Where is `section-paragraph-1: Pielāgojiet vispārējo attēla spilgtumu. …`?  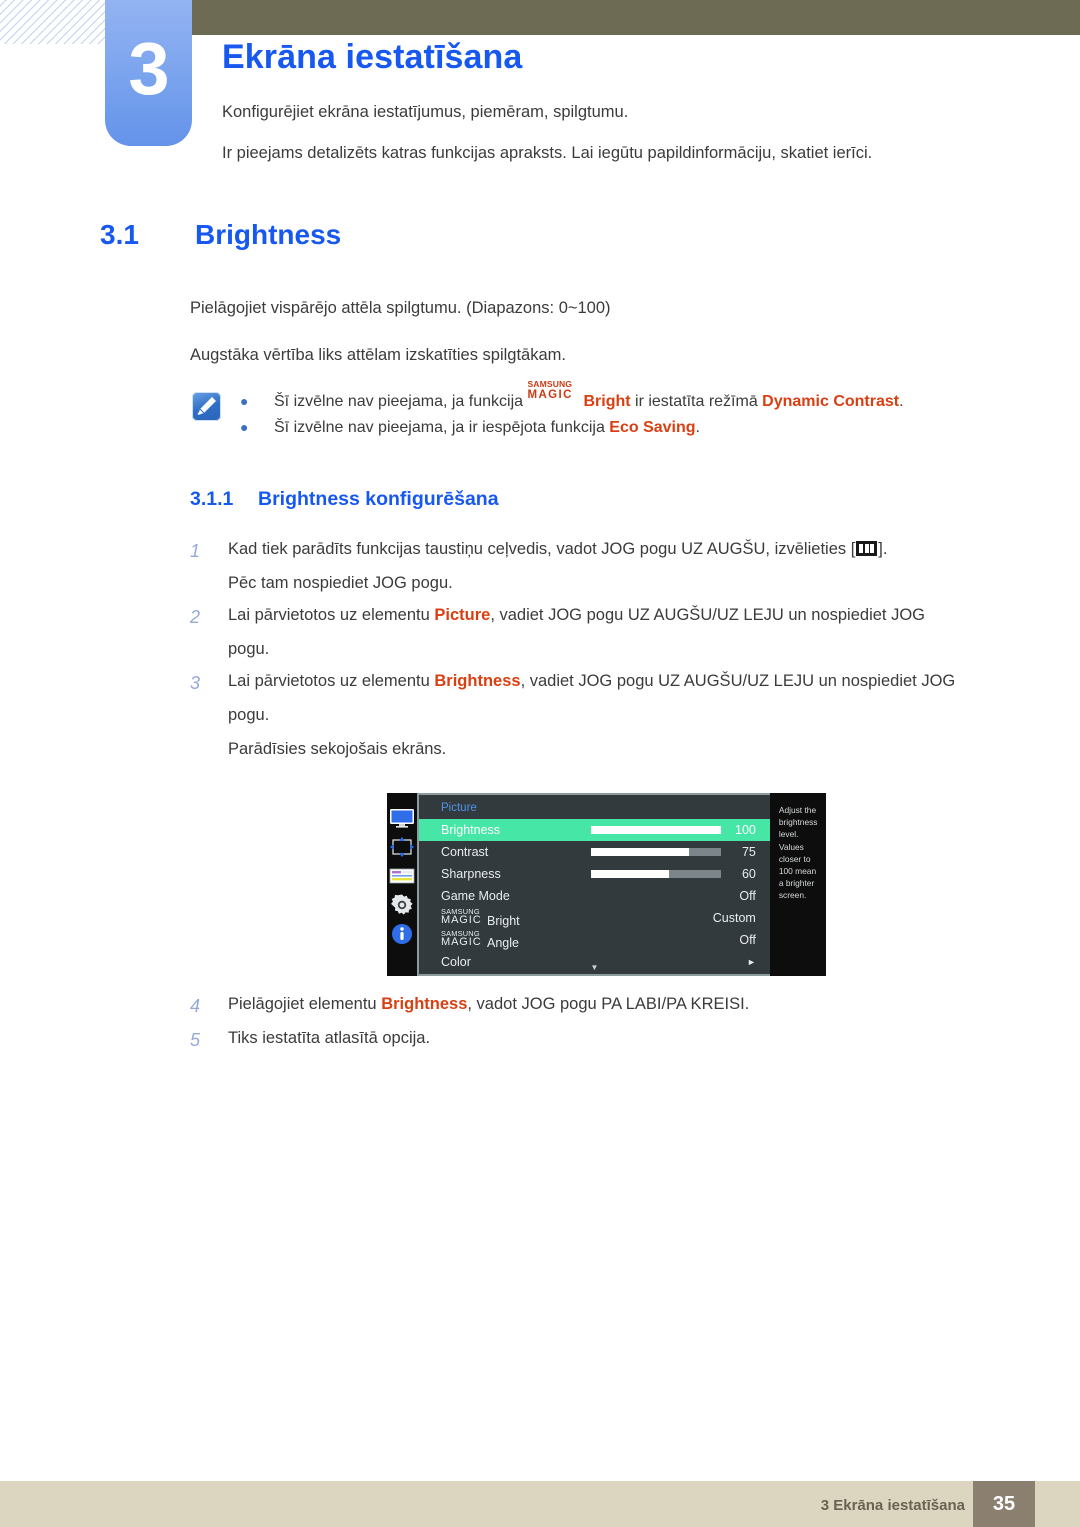 section-paragraph-1: Pielāgojiet vispārējo attēla spilgtumu. … is located at coordinates (400, 308).